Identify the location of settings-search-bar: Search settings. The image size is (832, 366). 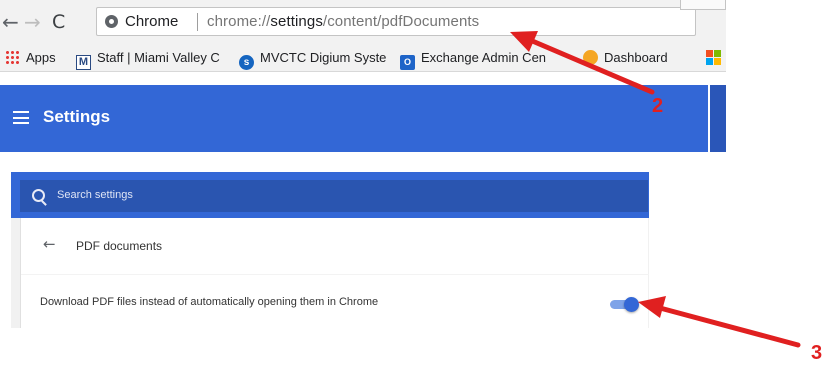
(330, 195).